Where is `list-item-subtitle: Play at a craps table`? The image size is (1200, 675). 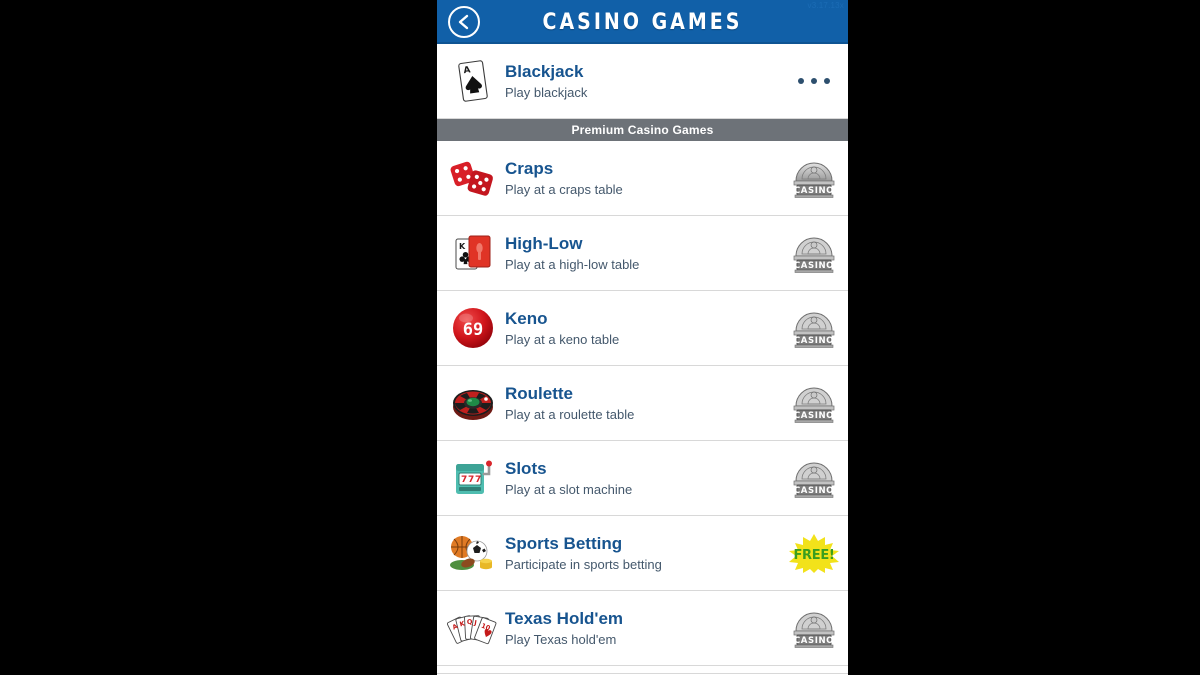 list-item-subtitle: Play at a craps table is located at coordinates (564, 189).